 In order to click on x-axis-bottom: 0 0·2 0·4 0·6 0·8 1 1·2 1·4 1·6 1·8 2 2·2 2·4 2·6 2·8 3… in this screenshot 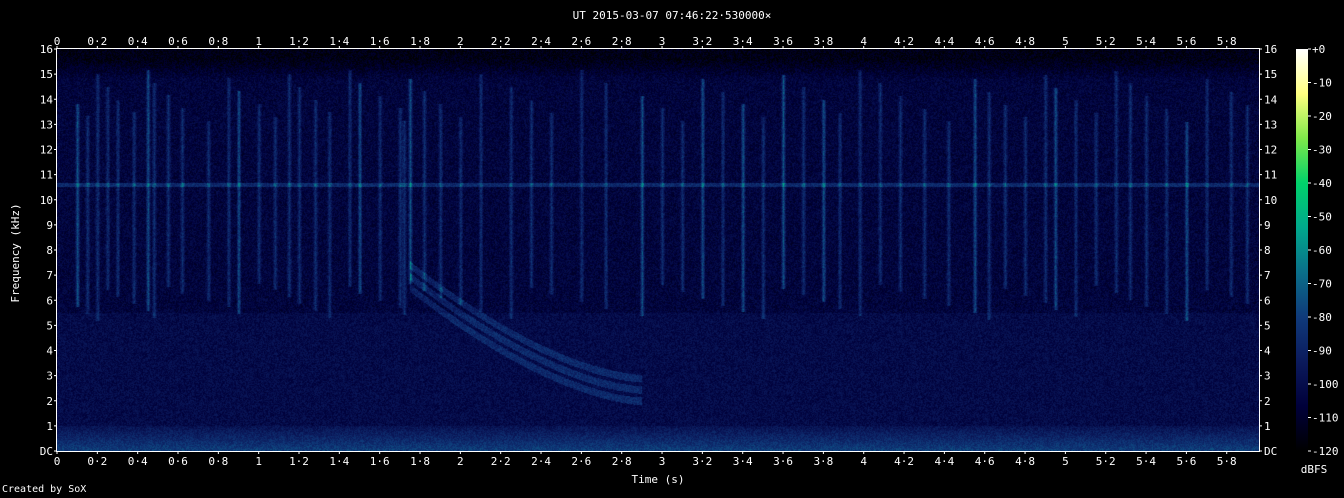, I will do `click(645, 459)`.